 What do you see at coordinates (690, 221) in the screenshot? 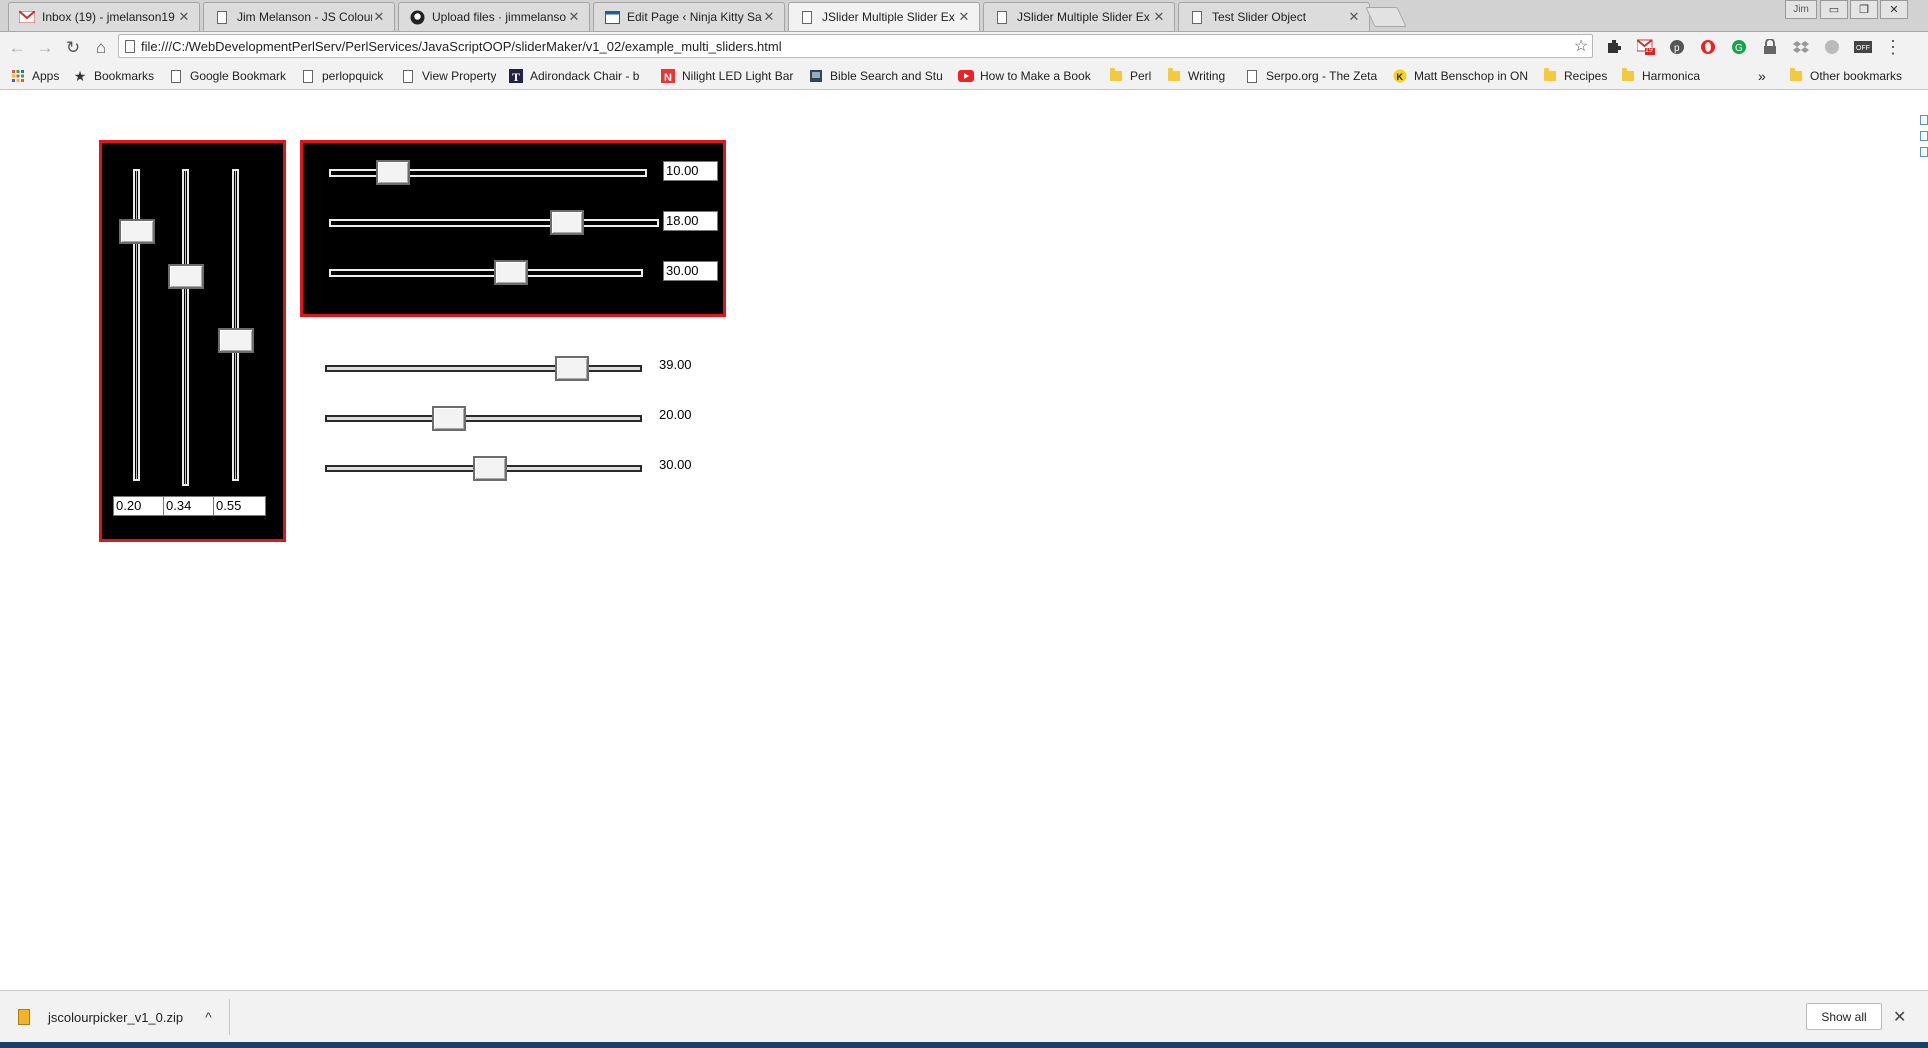
I see `horizontal-value-field-2: 18.00` at bounding box center [690, 221].